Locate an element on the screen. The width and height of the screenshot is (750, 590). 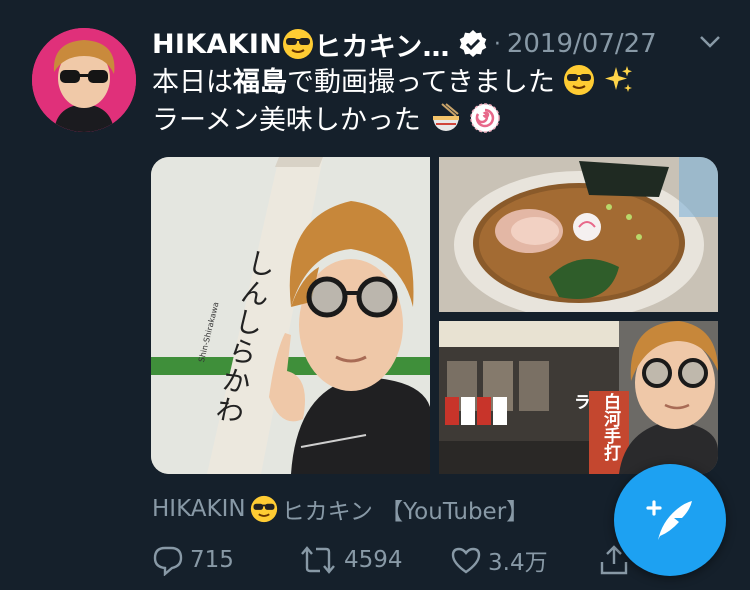
ramen-emoji-icon is located at coordinates (445, 117).